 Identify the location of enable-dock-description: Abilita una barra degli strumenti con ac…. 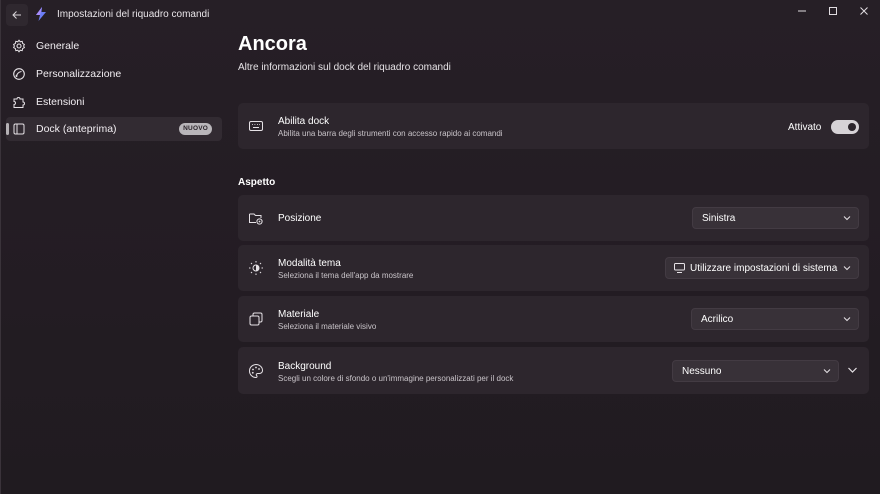
(390, 133).